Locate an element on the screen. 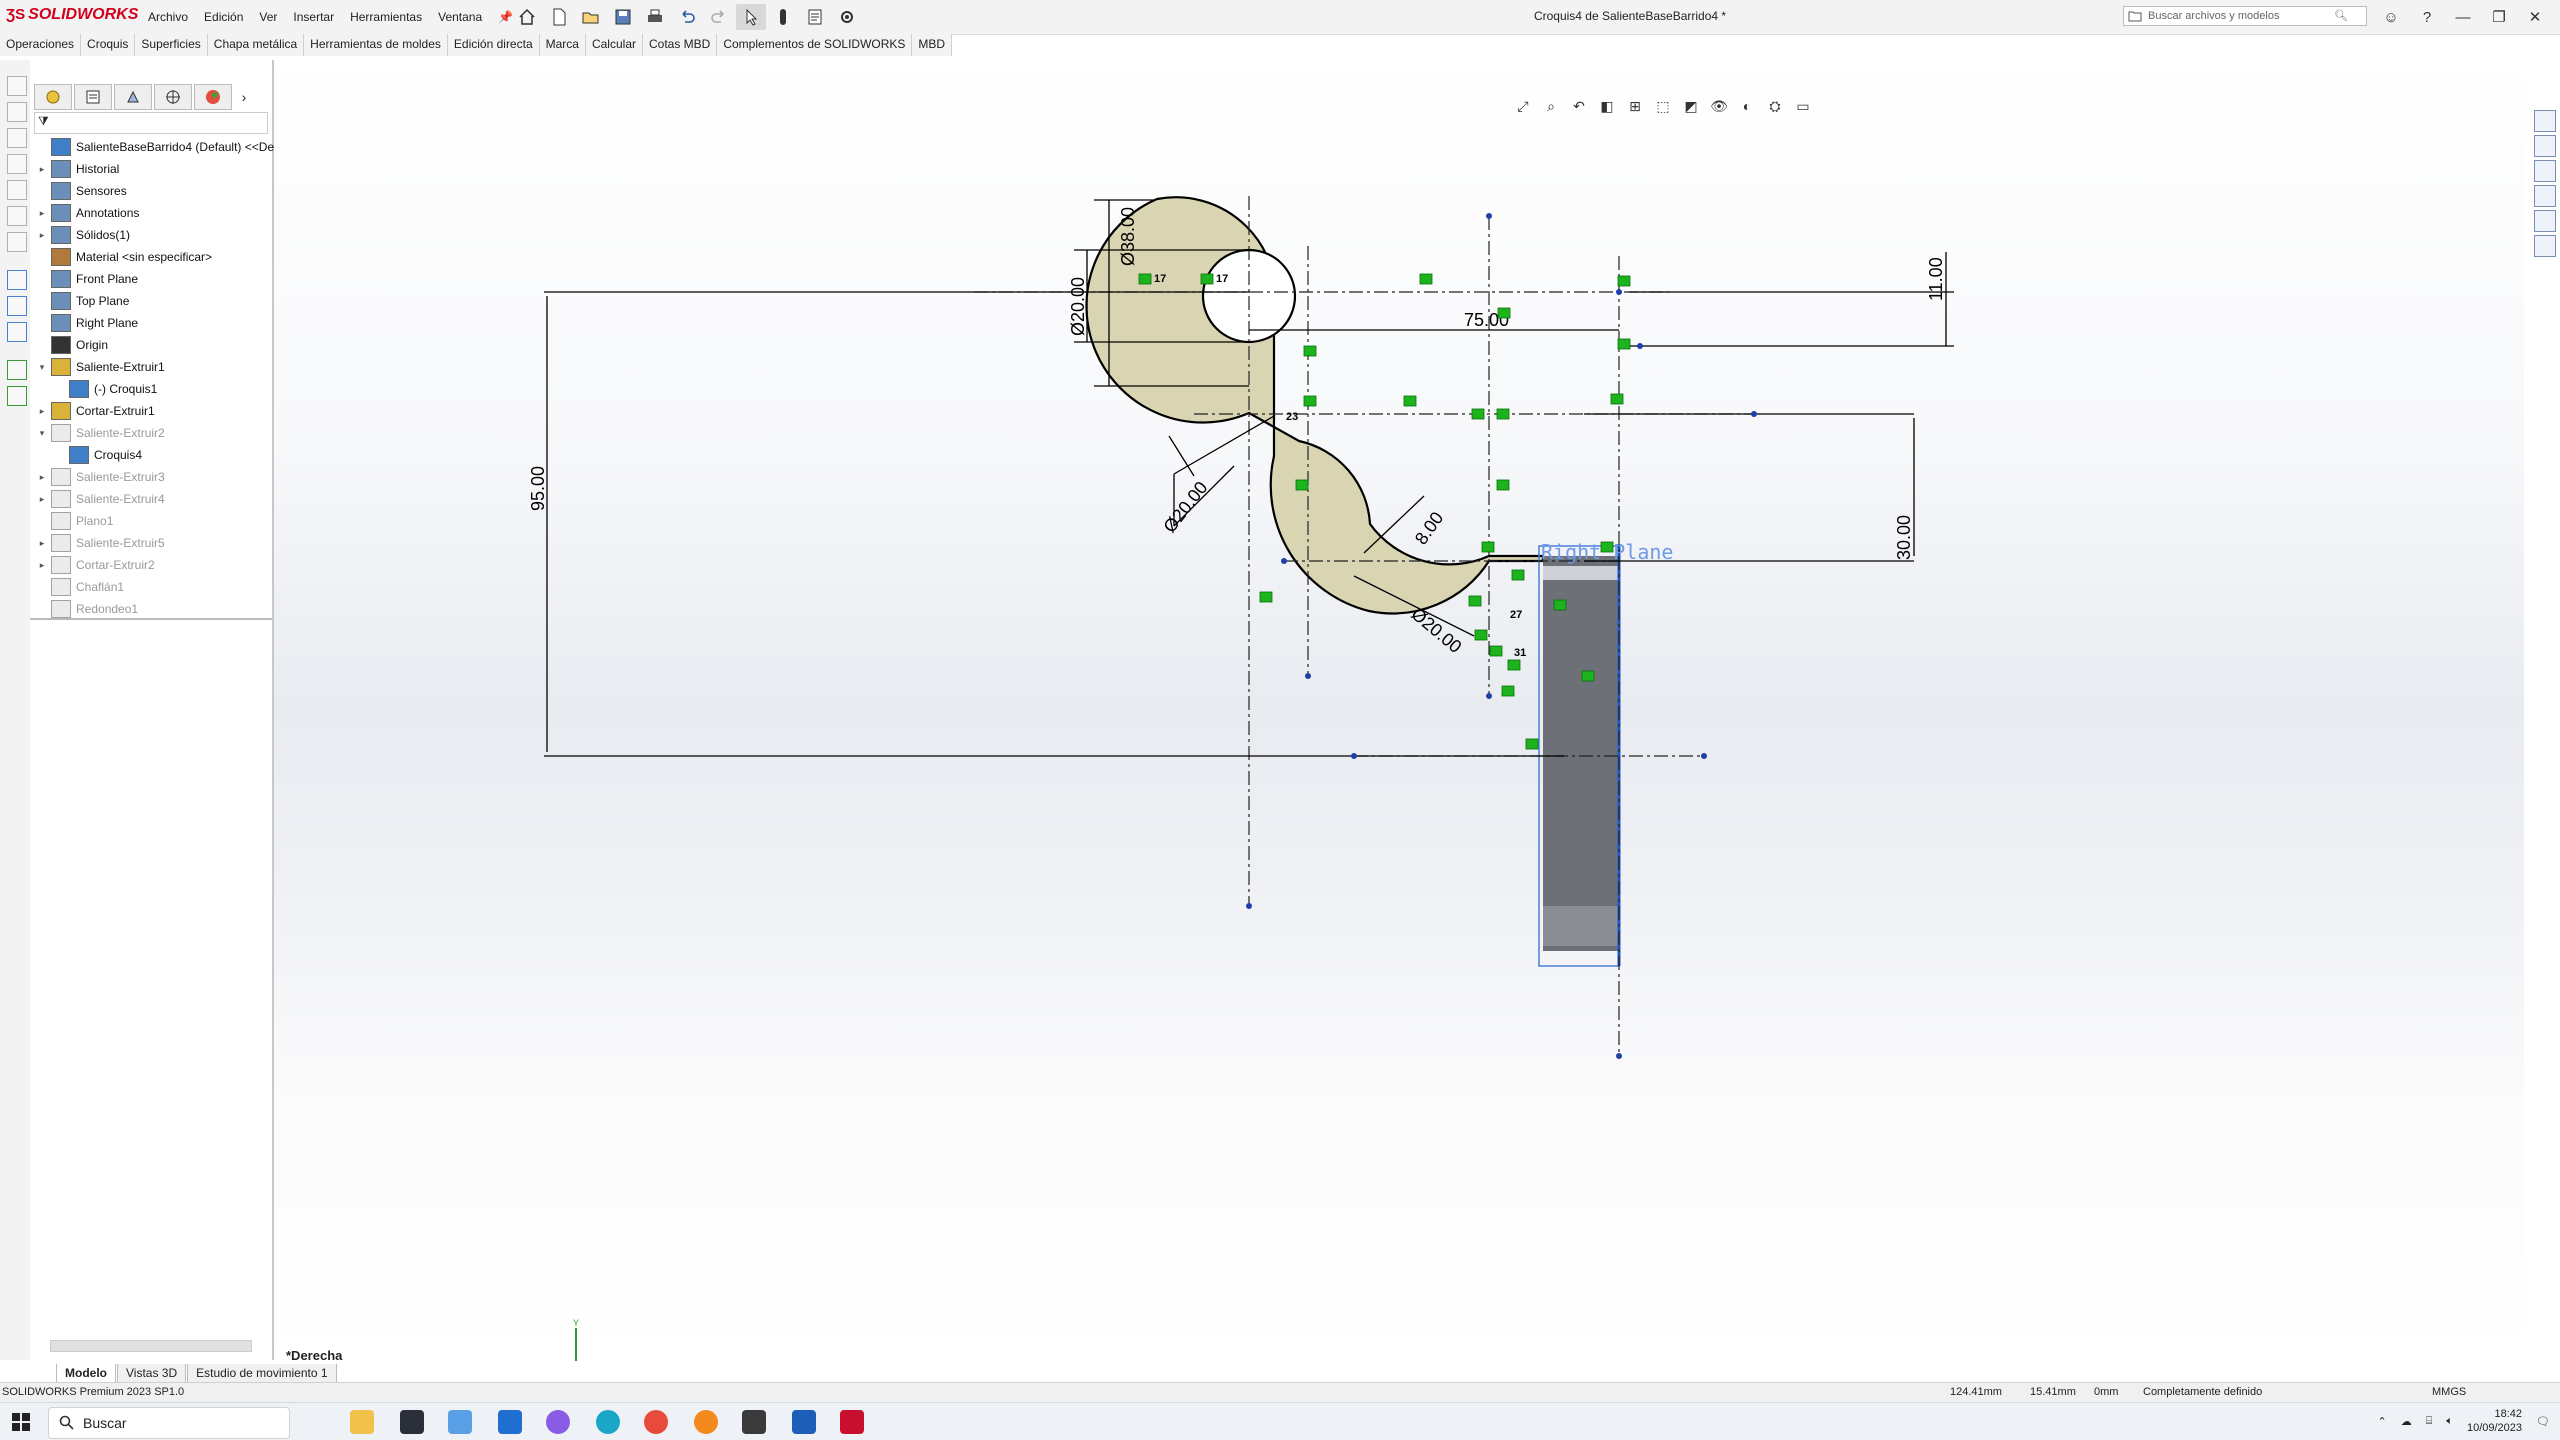 The width and height of the screenshot is (2560, 1440). file-explorer-icon is located at coordinates (2545, 171).